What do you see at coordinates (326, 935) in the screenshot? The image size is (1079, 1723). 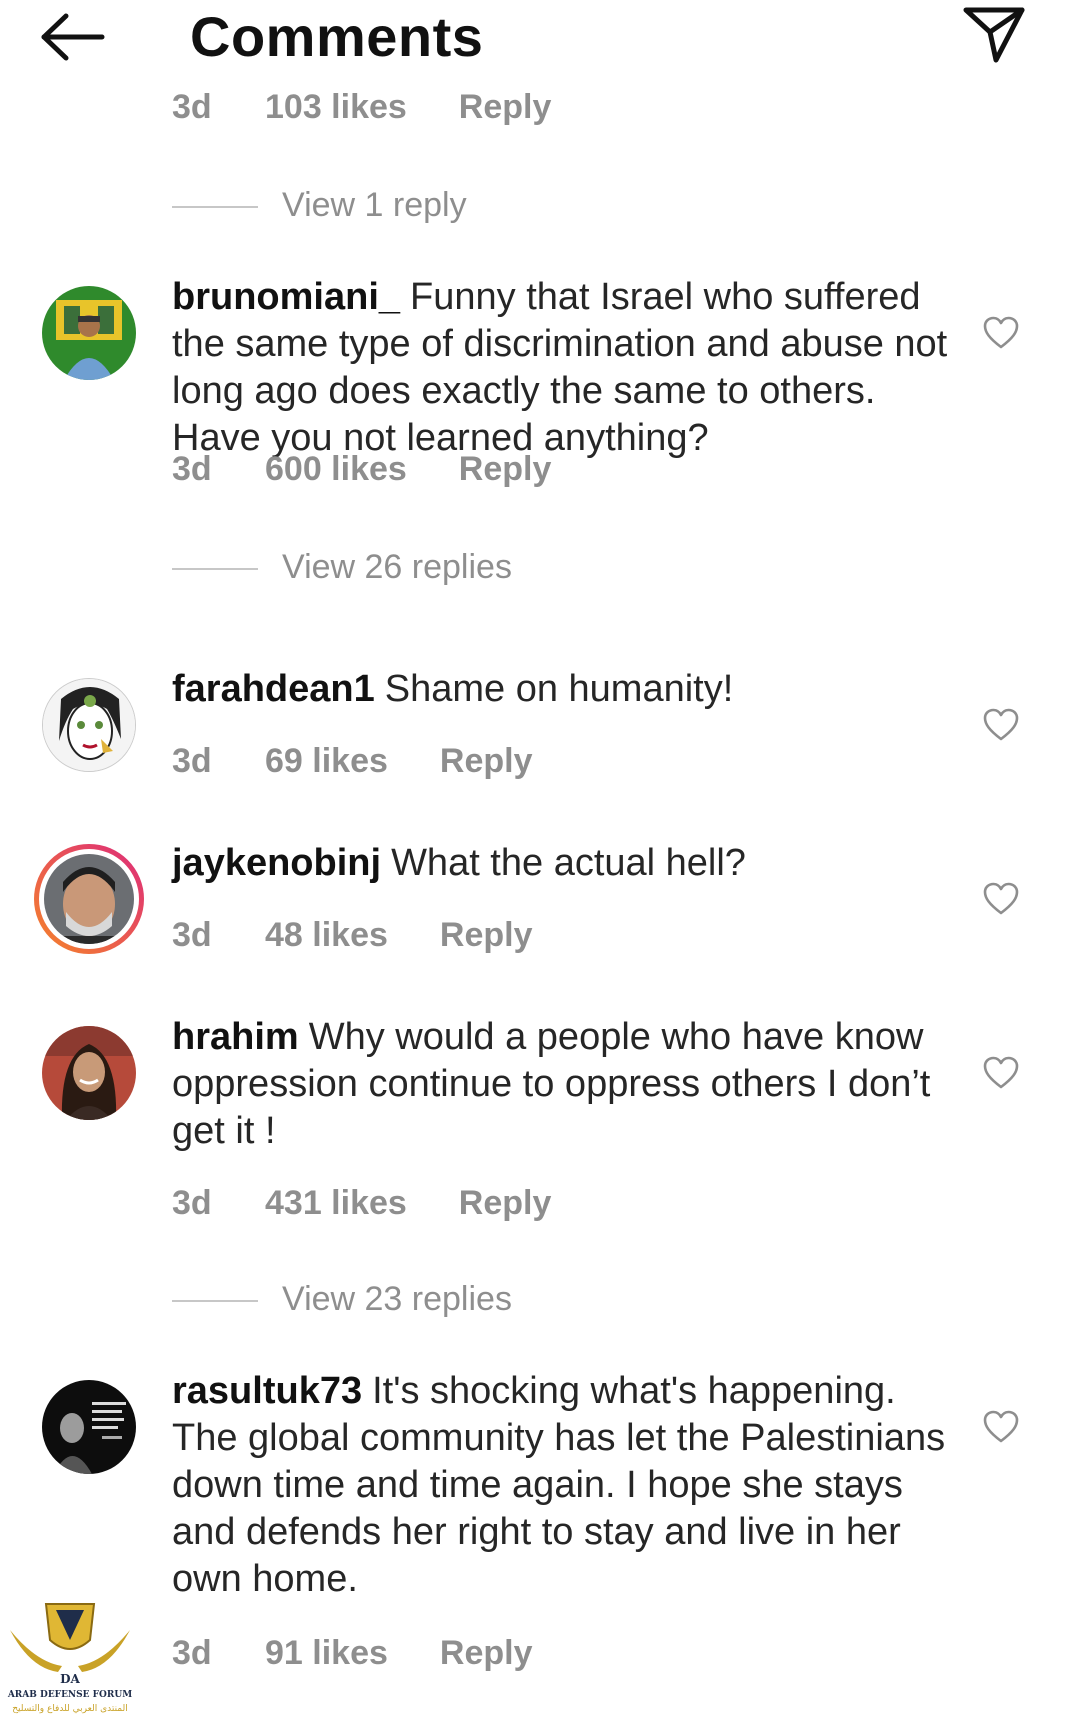 I see `comment-likes: 48 likes` at bounding box center [326, 935].